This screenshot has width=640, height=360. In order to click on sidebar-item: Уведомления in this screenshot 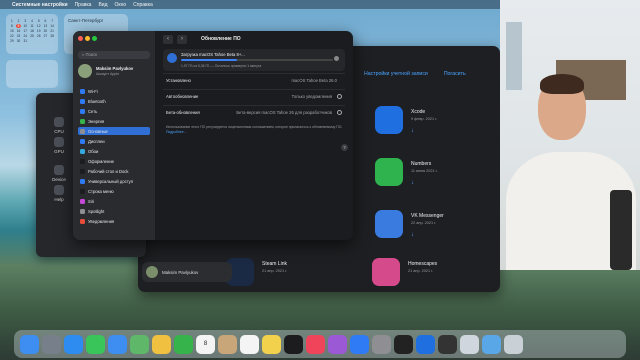, I will do `click(114, 221)`.